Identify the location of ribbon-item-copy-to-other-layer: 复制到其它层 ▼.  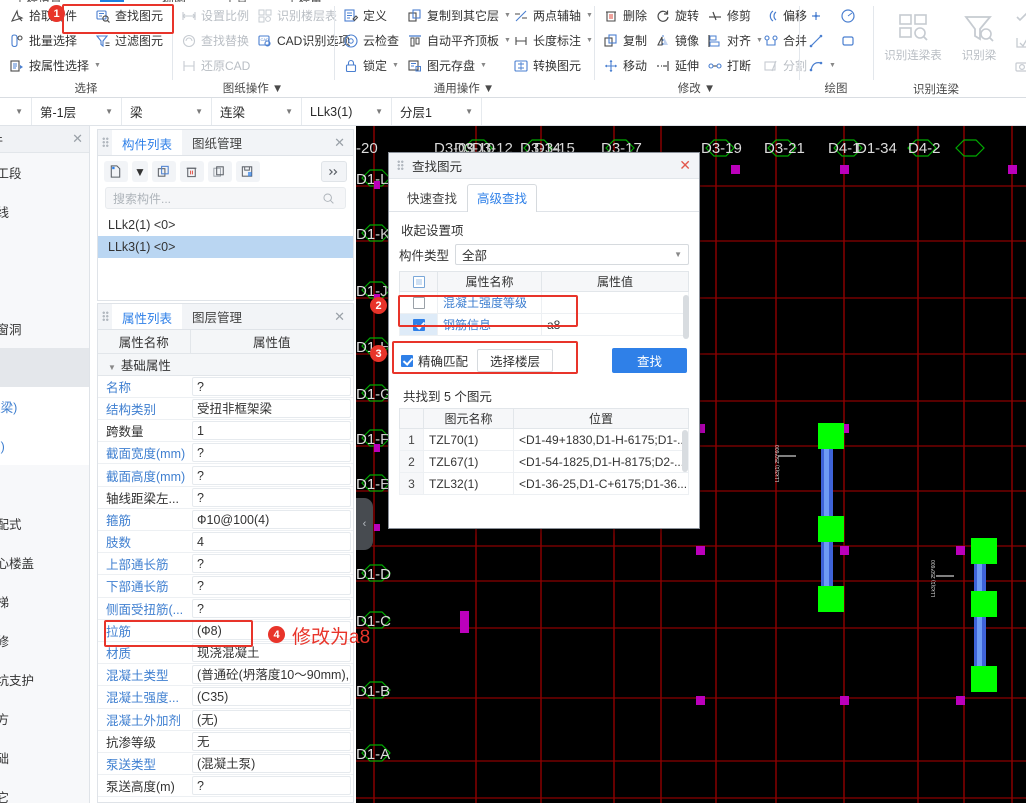
(458, 15).